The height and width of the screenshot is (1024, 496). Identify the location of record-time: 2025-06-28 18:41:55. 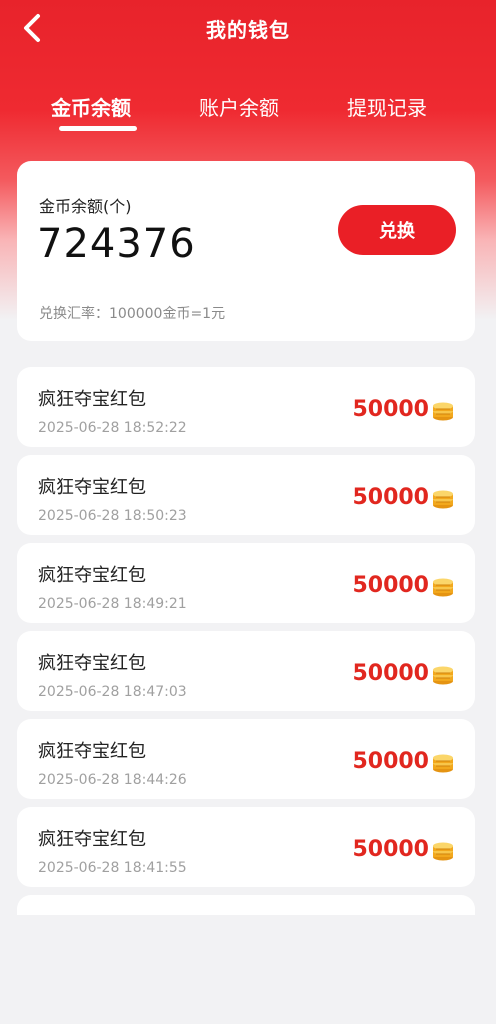
(112, 868).